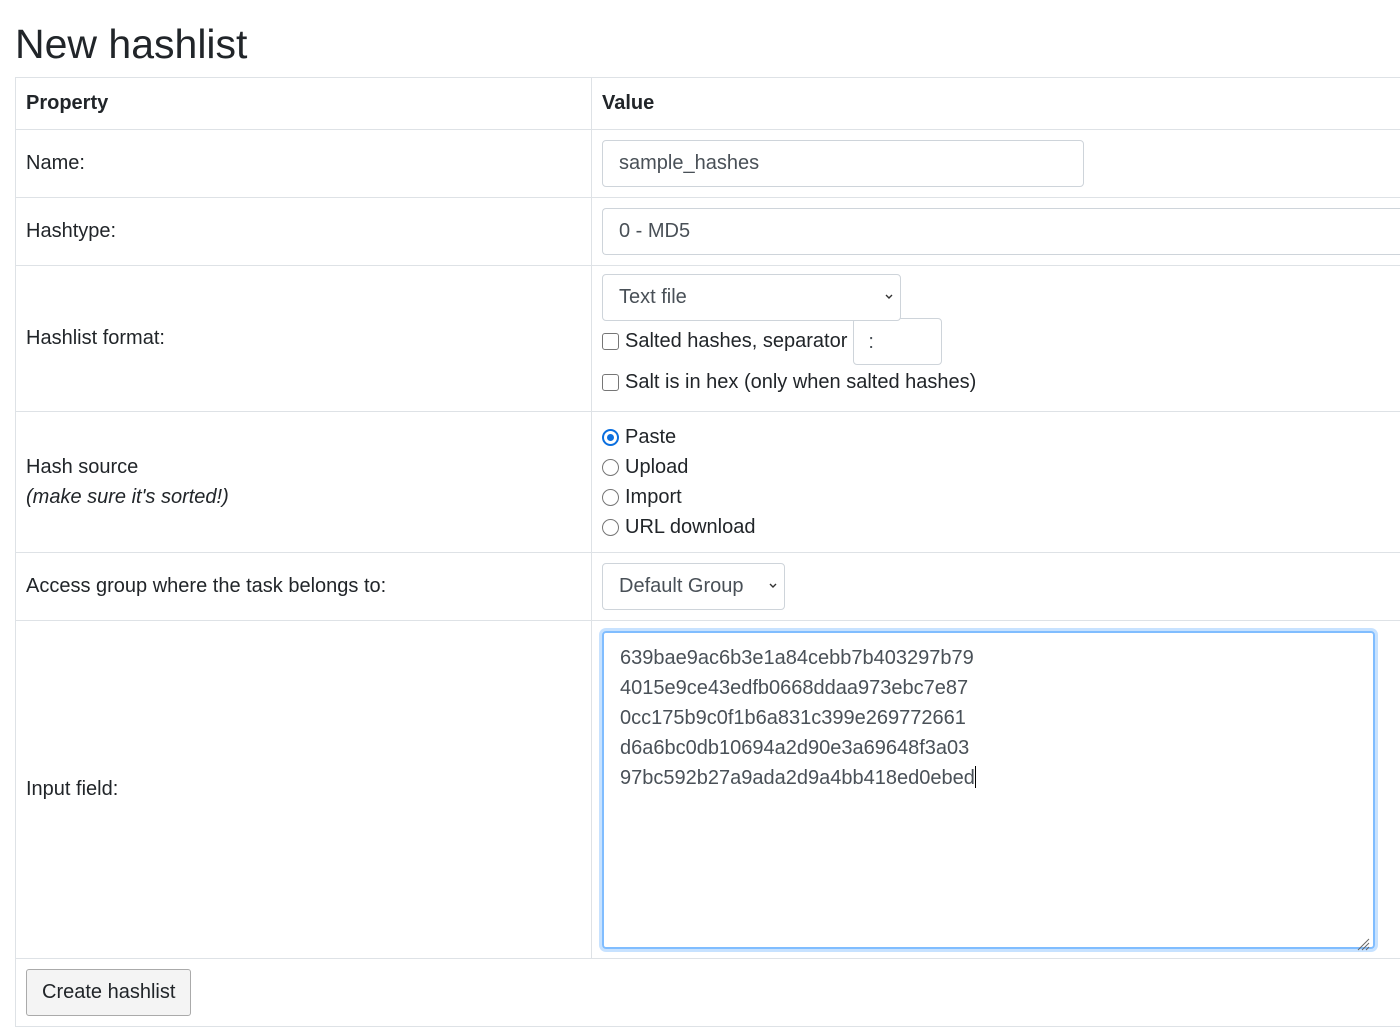 This screenshot has height=1035, width=1400. What do you see at coordinates (610, 341) in the screenshot?
I see `salted-checkbox` at bounding box center [610, 341].